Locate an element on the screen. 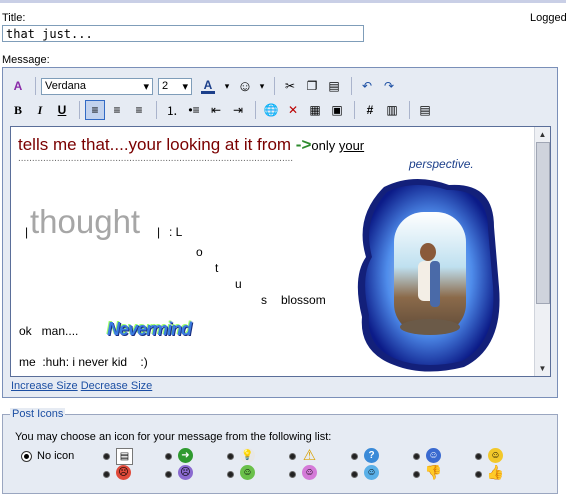 This screenshot has width=566, height=497. increase-size-link: Increase Size is located at coordinates (44, 386).